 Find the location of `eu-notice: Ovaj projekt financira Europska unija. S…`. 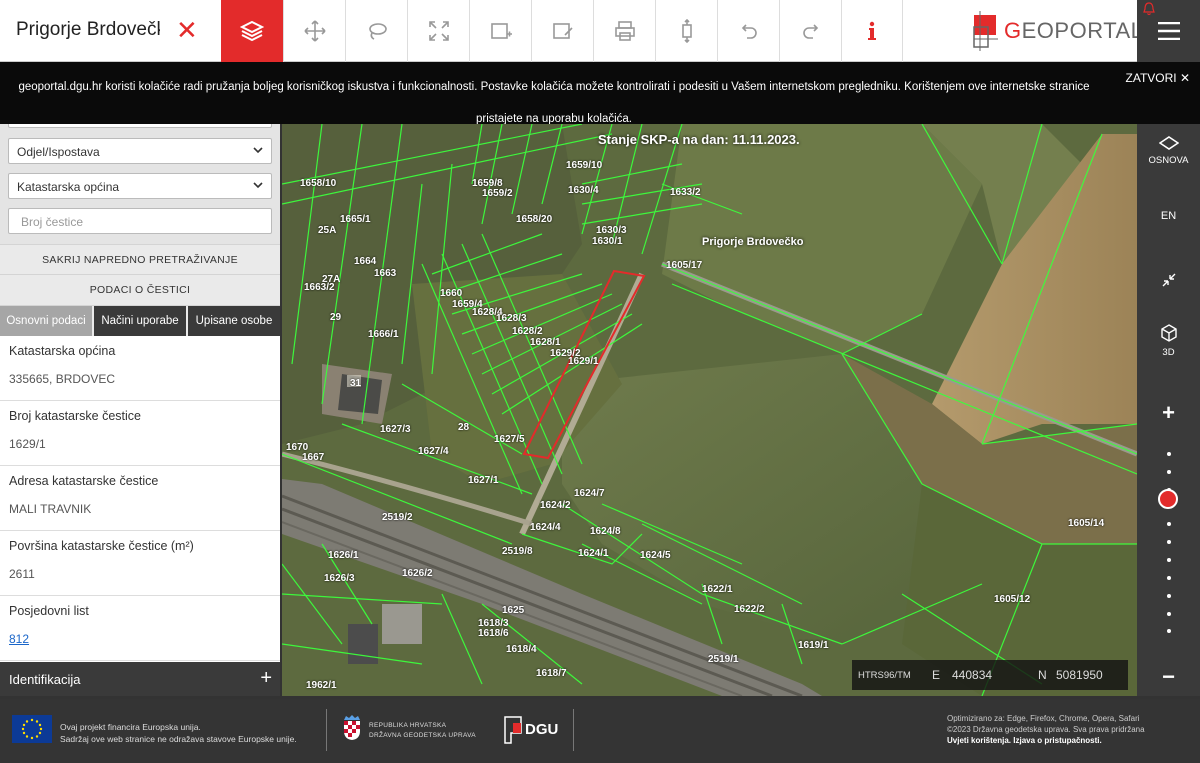

eu-notice: Ovaj projekt financira Europska unija. S… is located at coordinates (178, 733).